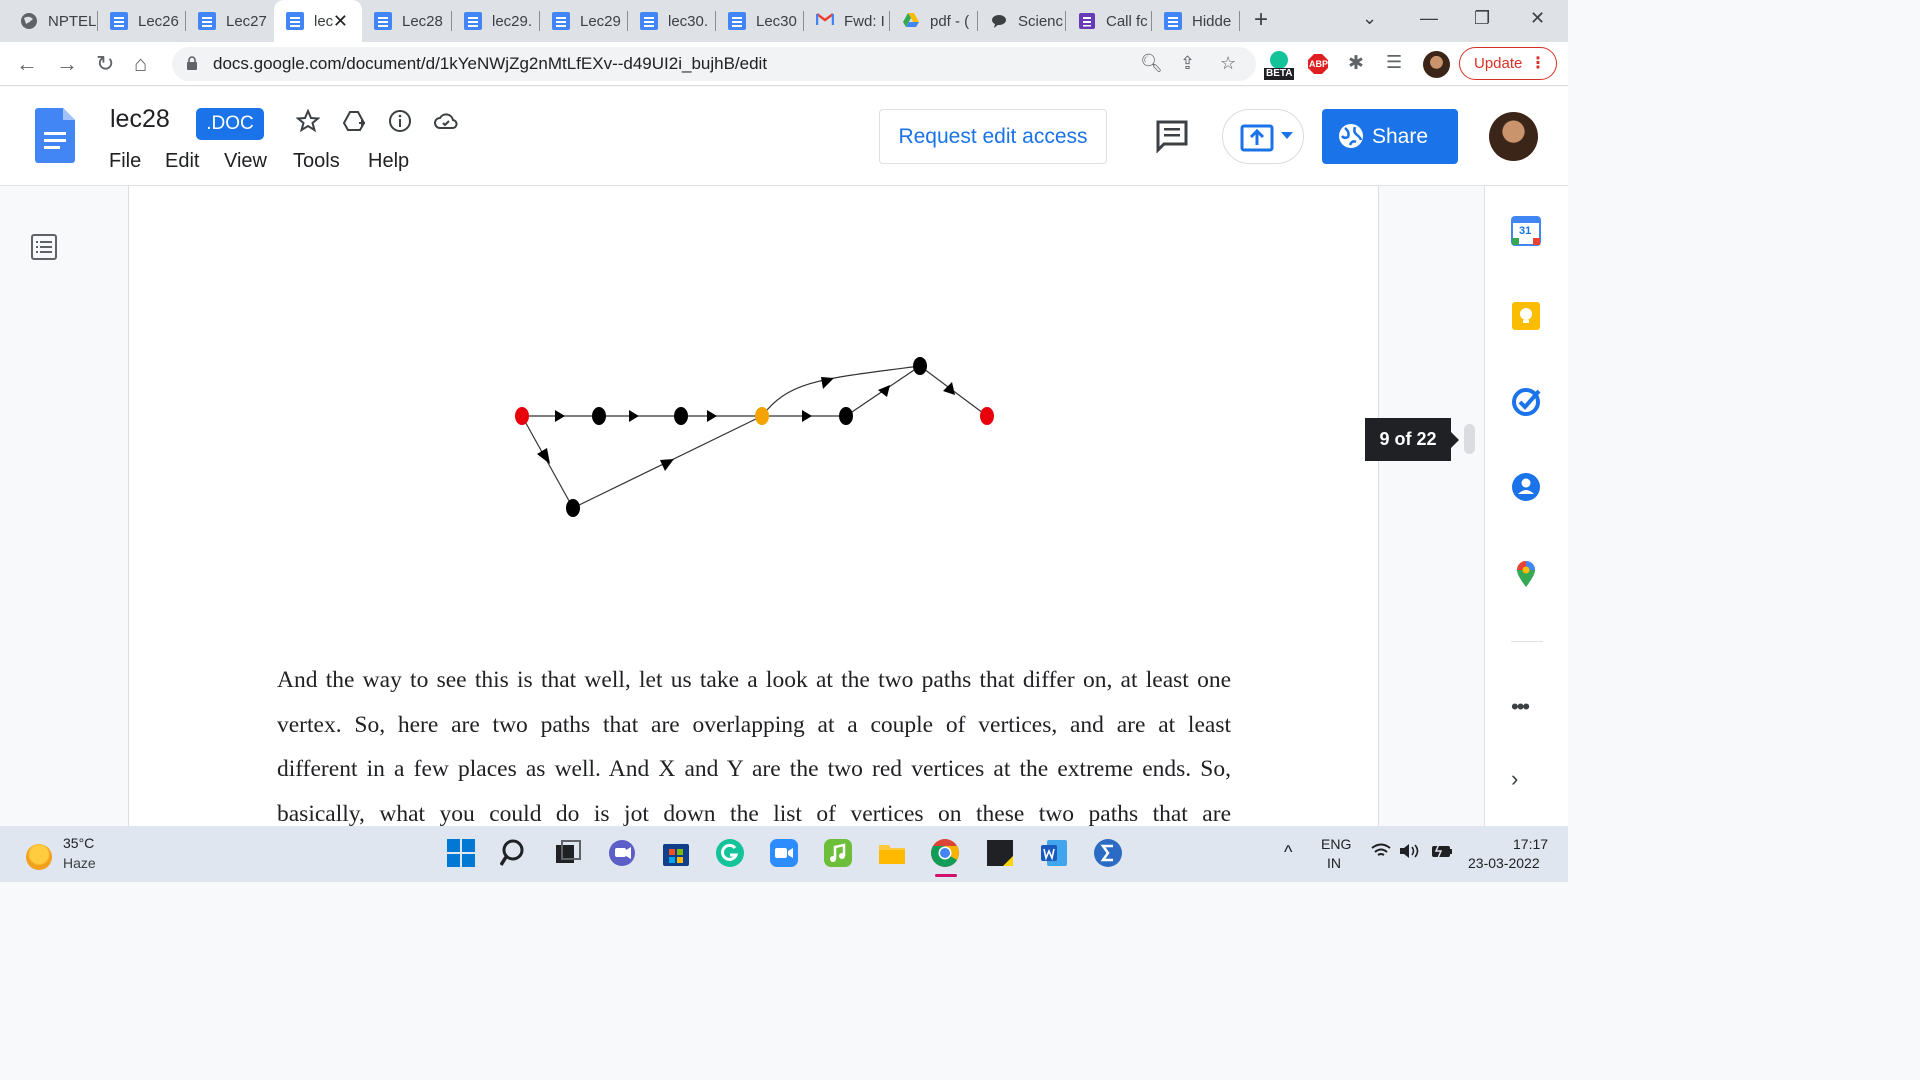 The image size is (1920, 1080). I want to click on windows-start-icon, so click(461, 853).